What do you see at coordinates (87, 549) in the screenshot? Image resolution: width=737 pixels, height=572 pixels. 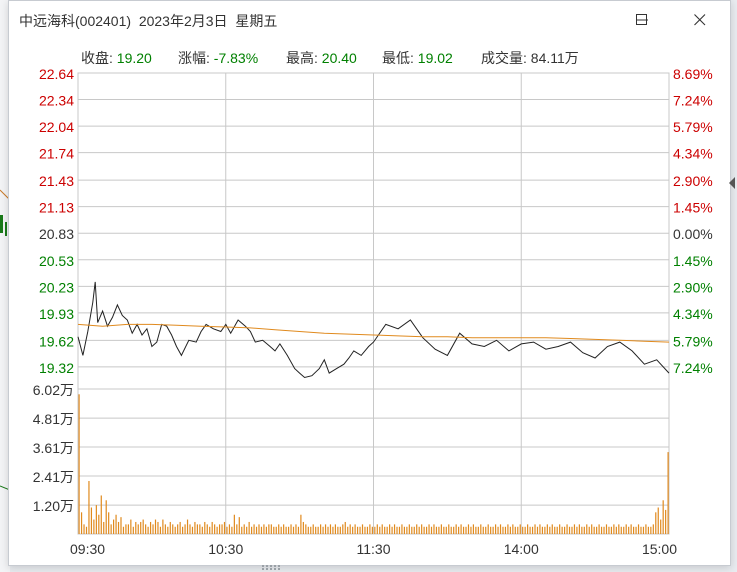 I see `time-tick-label: 09:30` at bounding box center [87, 549].